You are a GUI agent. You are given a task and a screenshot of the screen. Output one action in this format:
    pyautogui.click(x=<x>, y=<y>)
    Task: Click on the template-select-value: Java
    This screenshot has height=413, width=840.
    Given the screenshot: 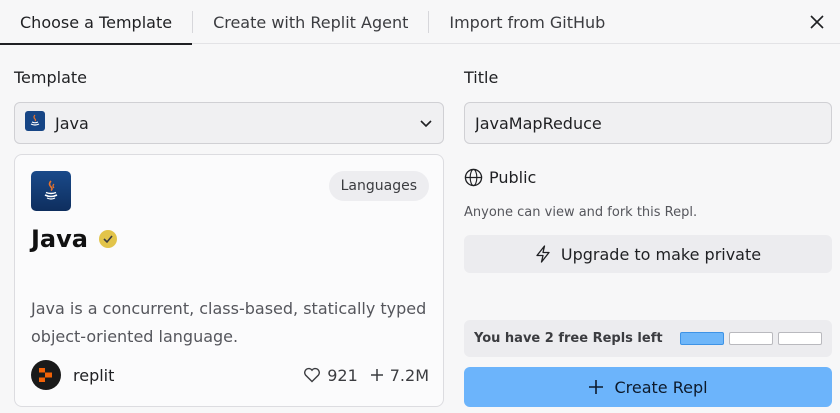 What is the action you would take?
    pyautogui.click(x=72, y=123)
    